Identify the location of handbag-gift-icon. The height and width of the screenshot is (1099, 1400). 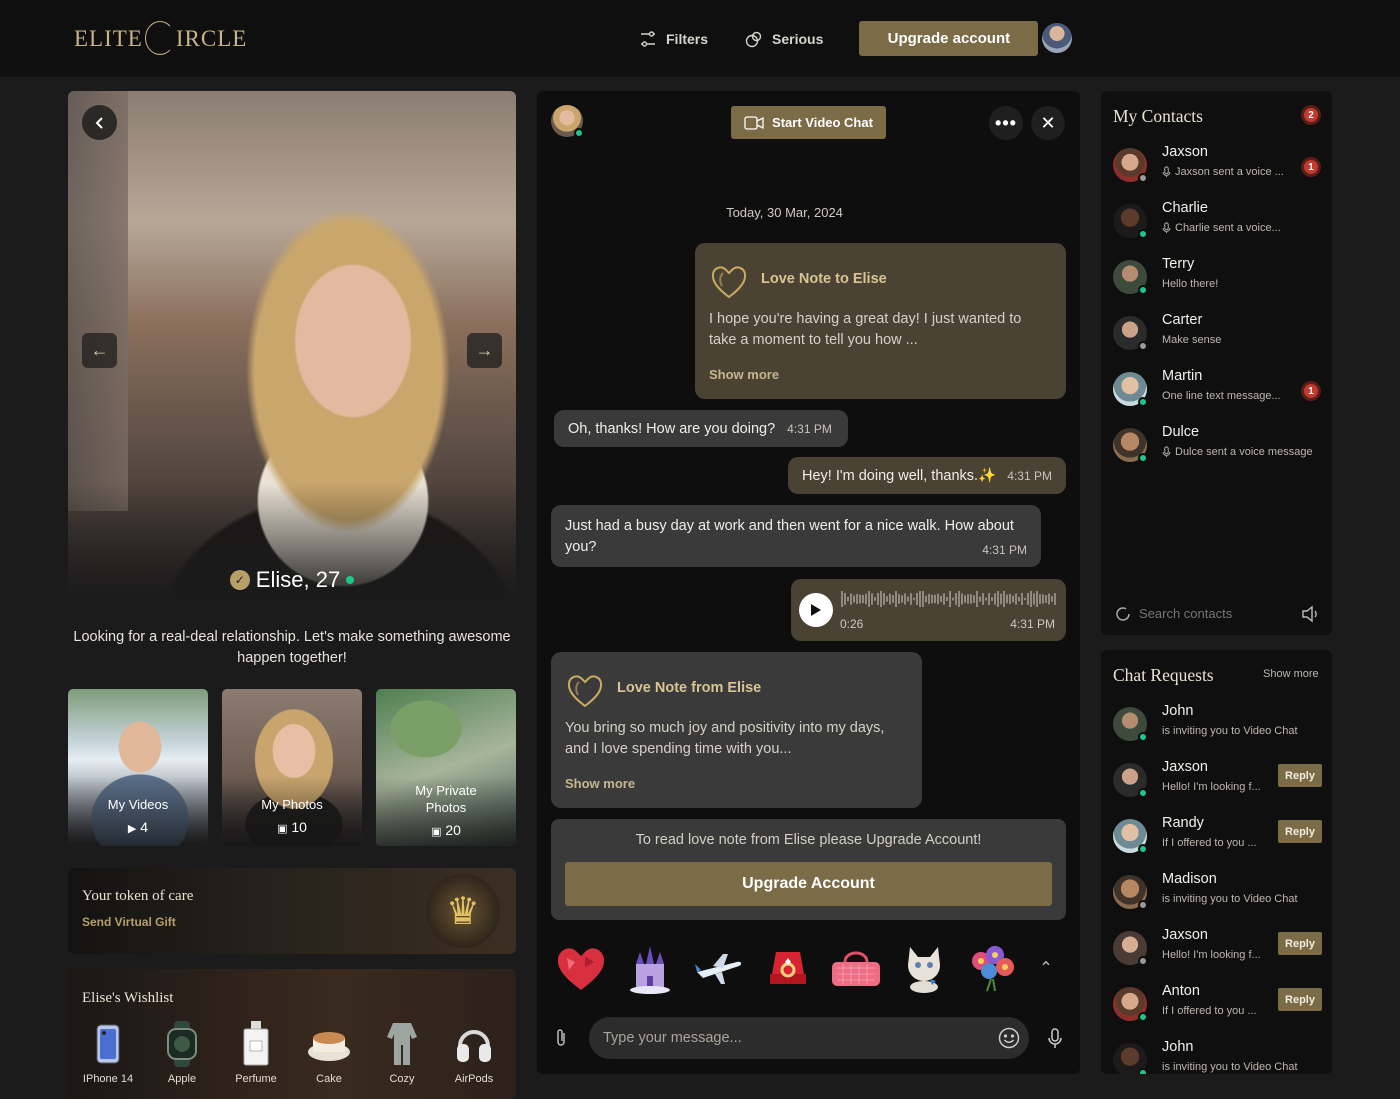
(856, 968).